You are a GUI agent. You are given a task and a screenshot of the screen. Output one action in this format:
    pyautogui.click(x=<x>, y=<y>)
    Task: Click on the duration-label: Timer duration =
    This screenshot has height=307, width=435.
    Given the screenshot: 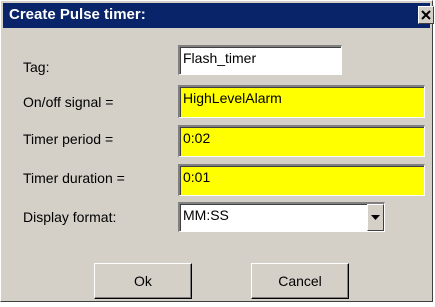 What is the action you would take?
    pyautogui.click(x=74, y=178)
    